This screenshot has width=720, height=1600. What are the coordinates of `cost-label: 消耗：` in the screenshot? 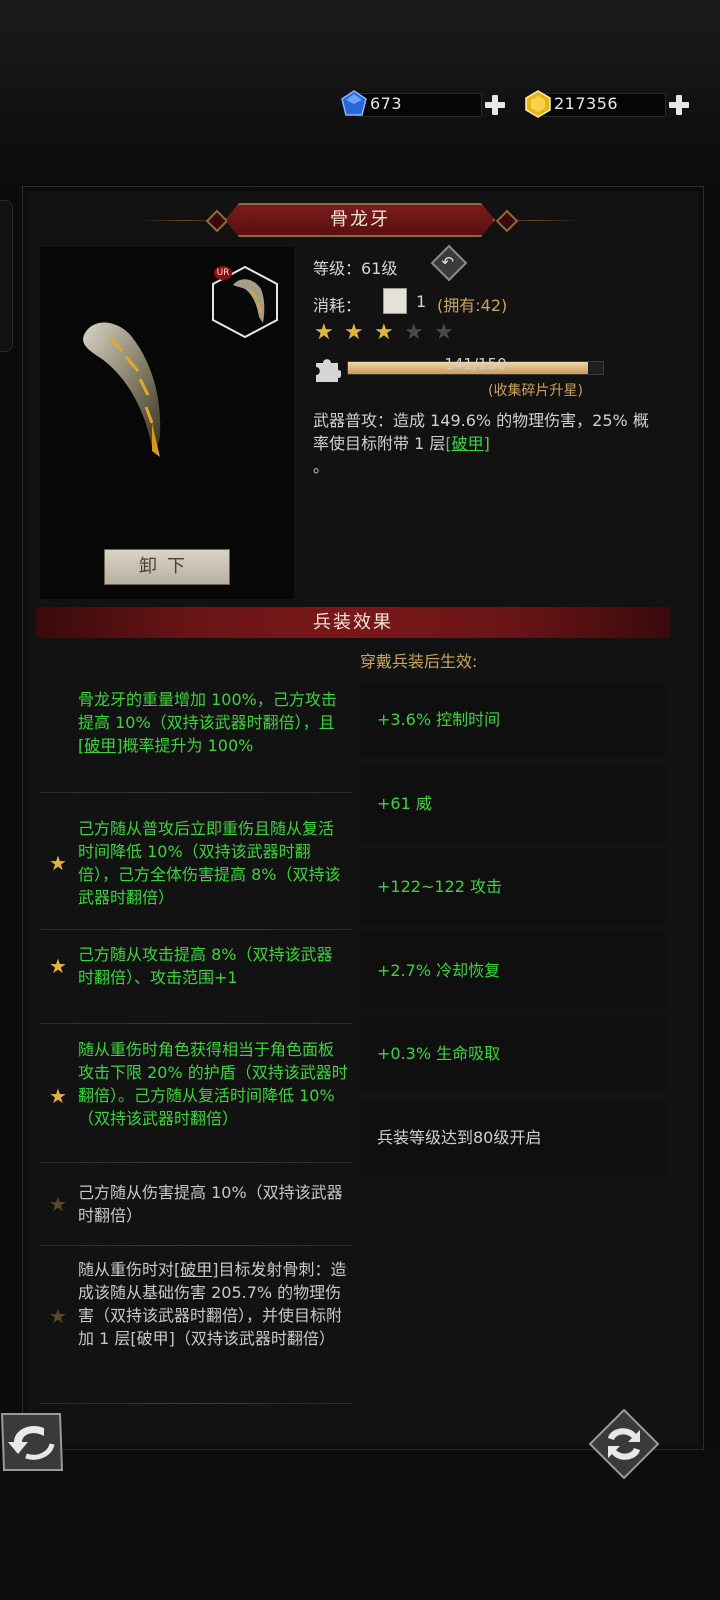 It's located at (337, 305).